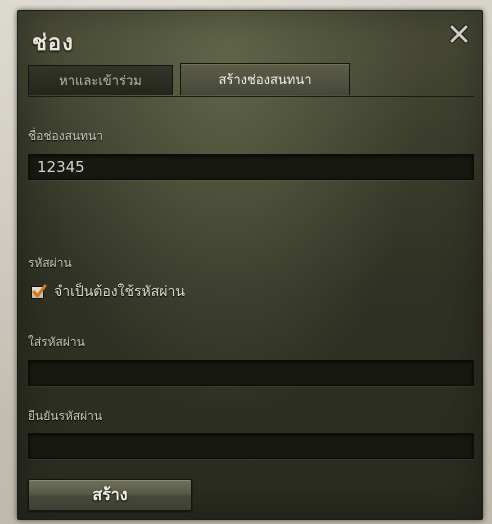 The image size is (492, 524). I want to click on require-password-checkbox, so click(39, 291).